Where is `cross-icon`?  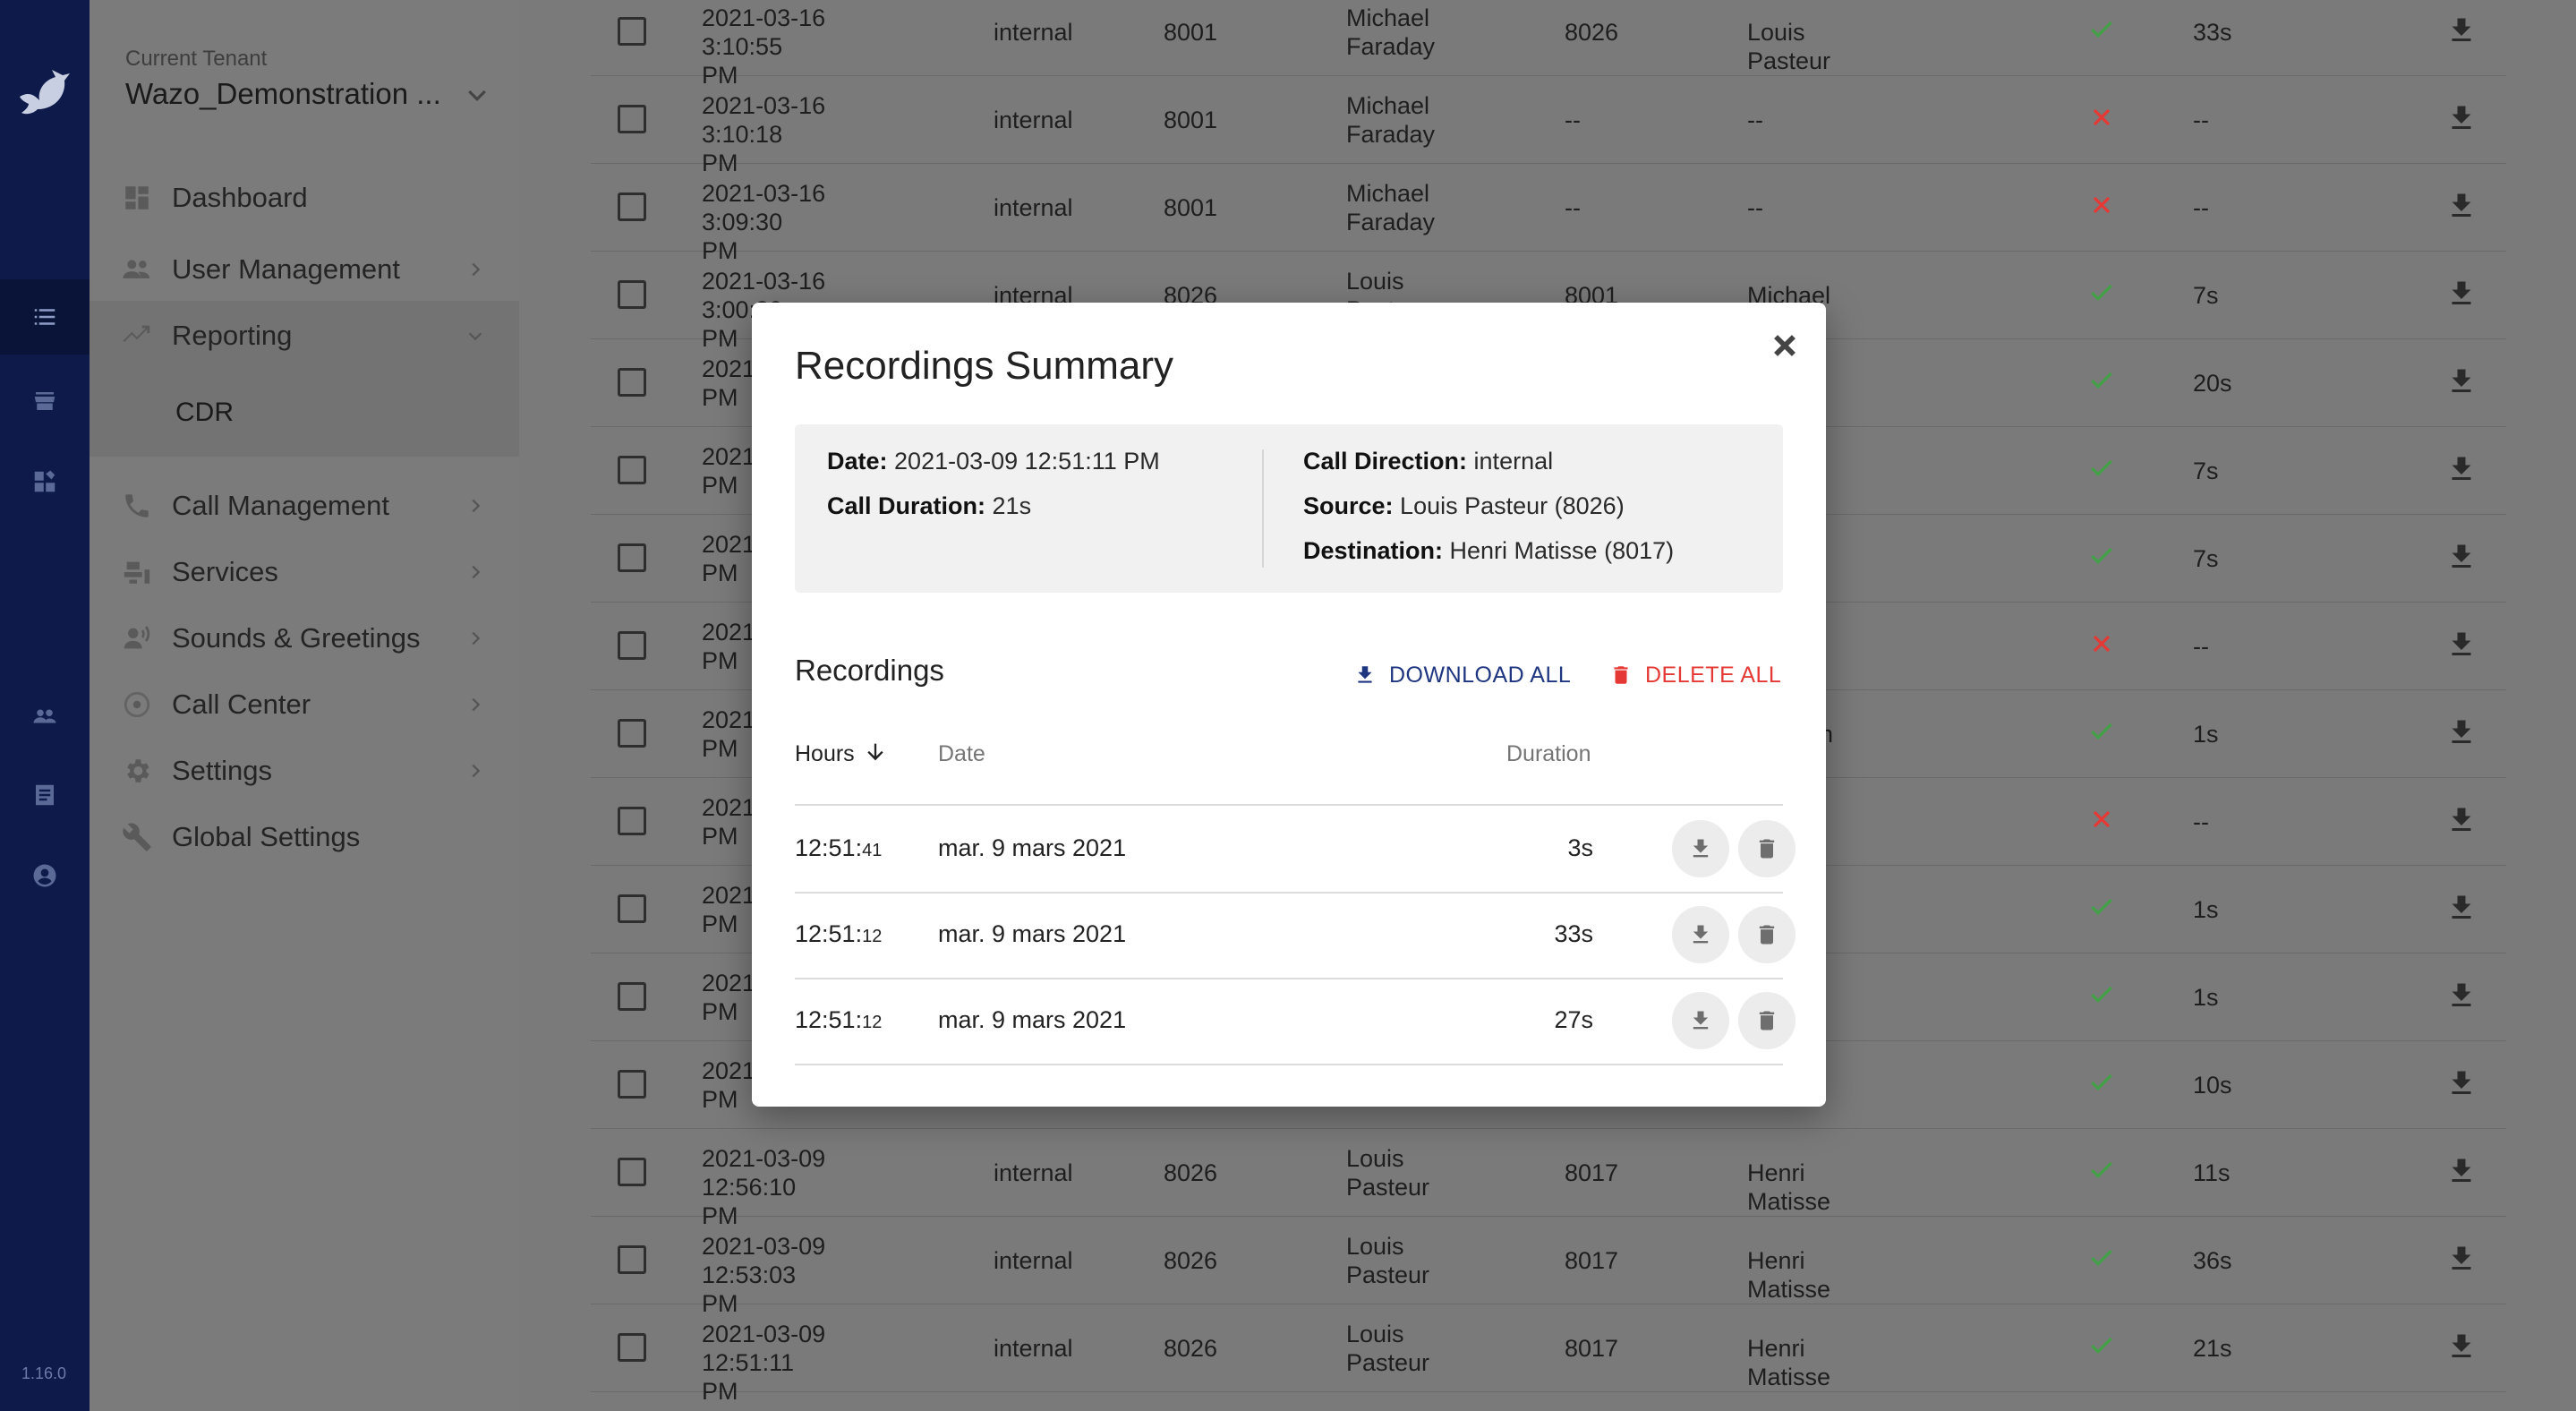
cross-icon is located at coordinates (2101, 819).